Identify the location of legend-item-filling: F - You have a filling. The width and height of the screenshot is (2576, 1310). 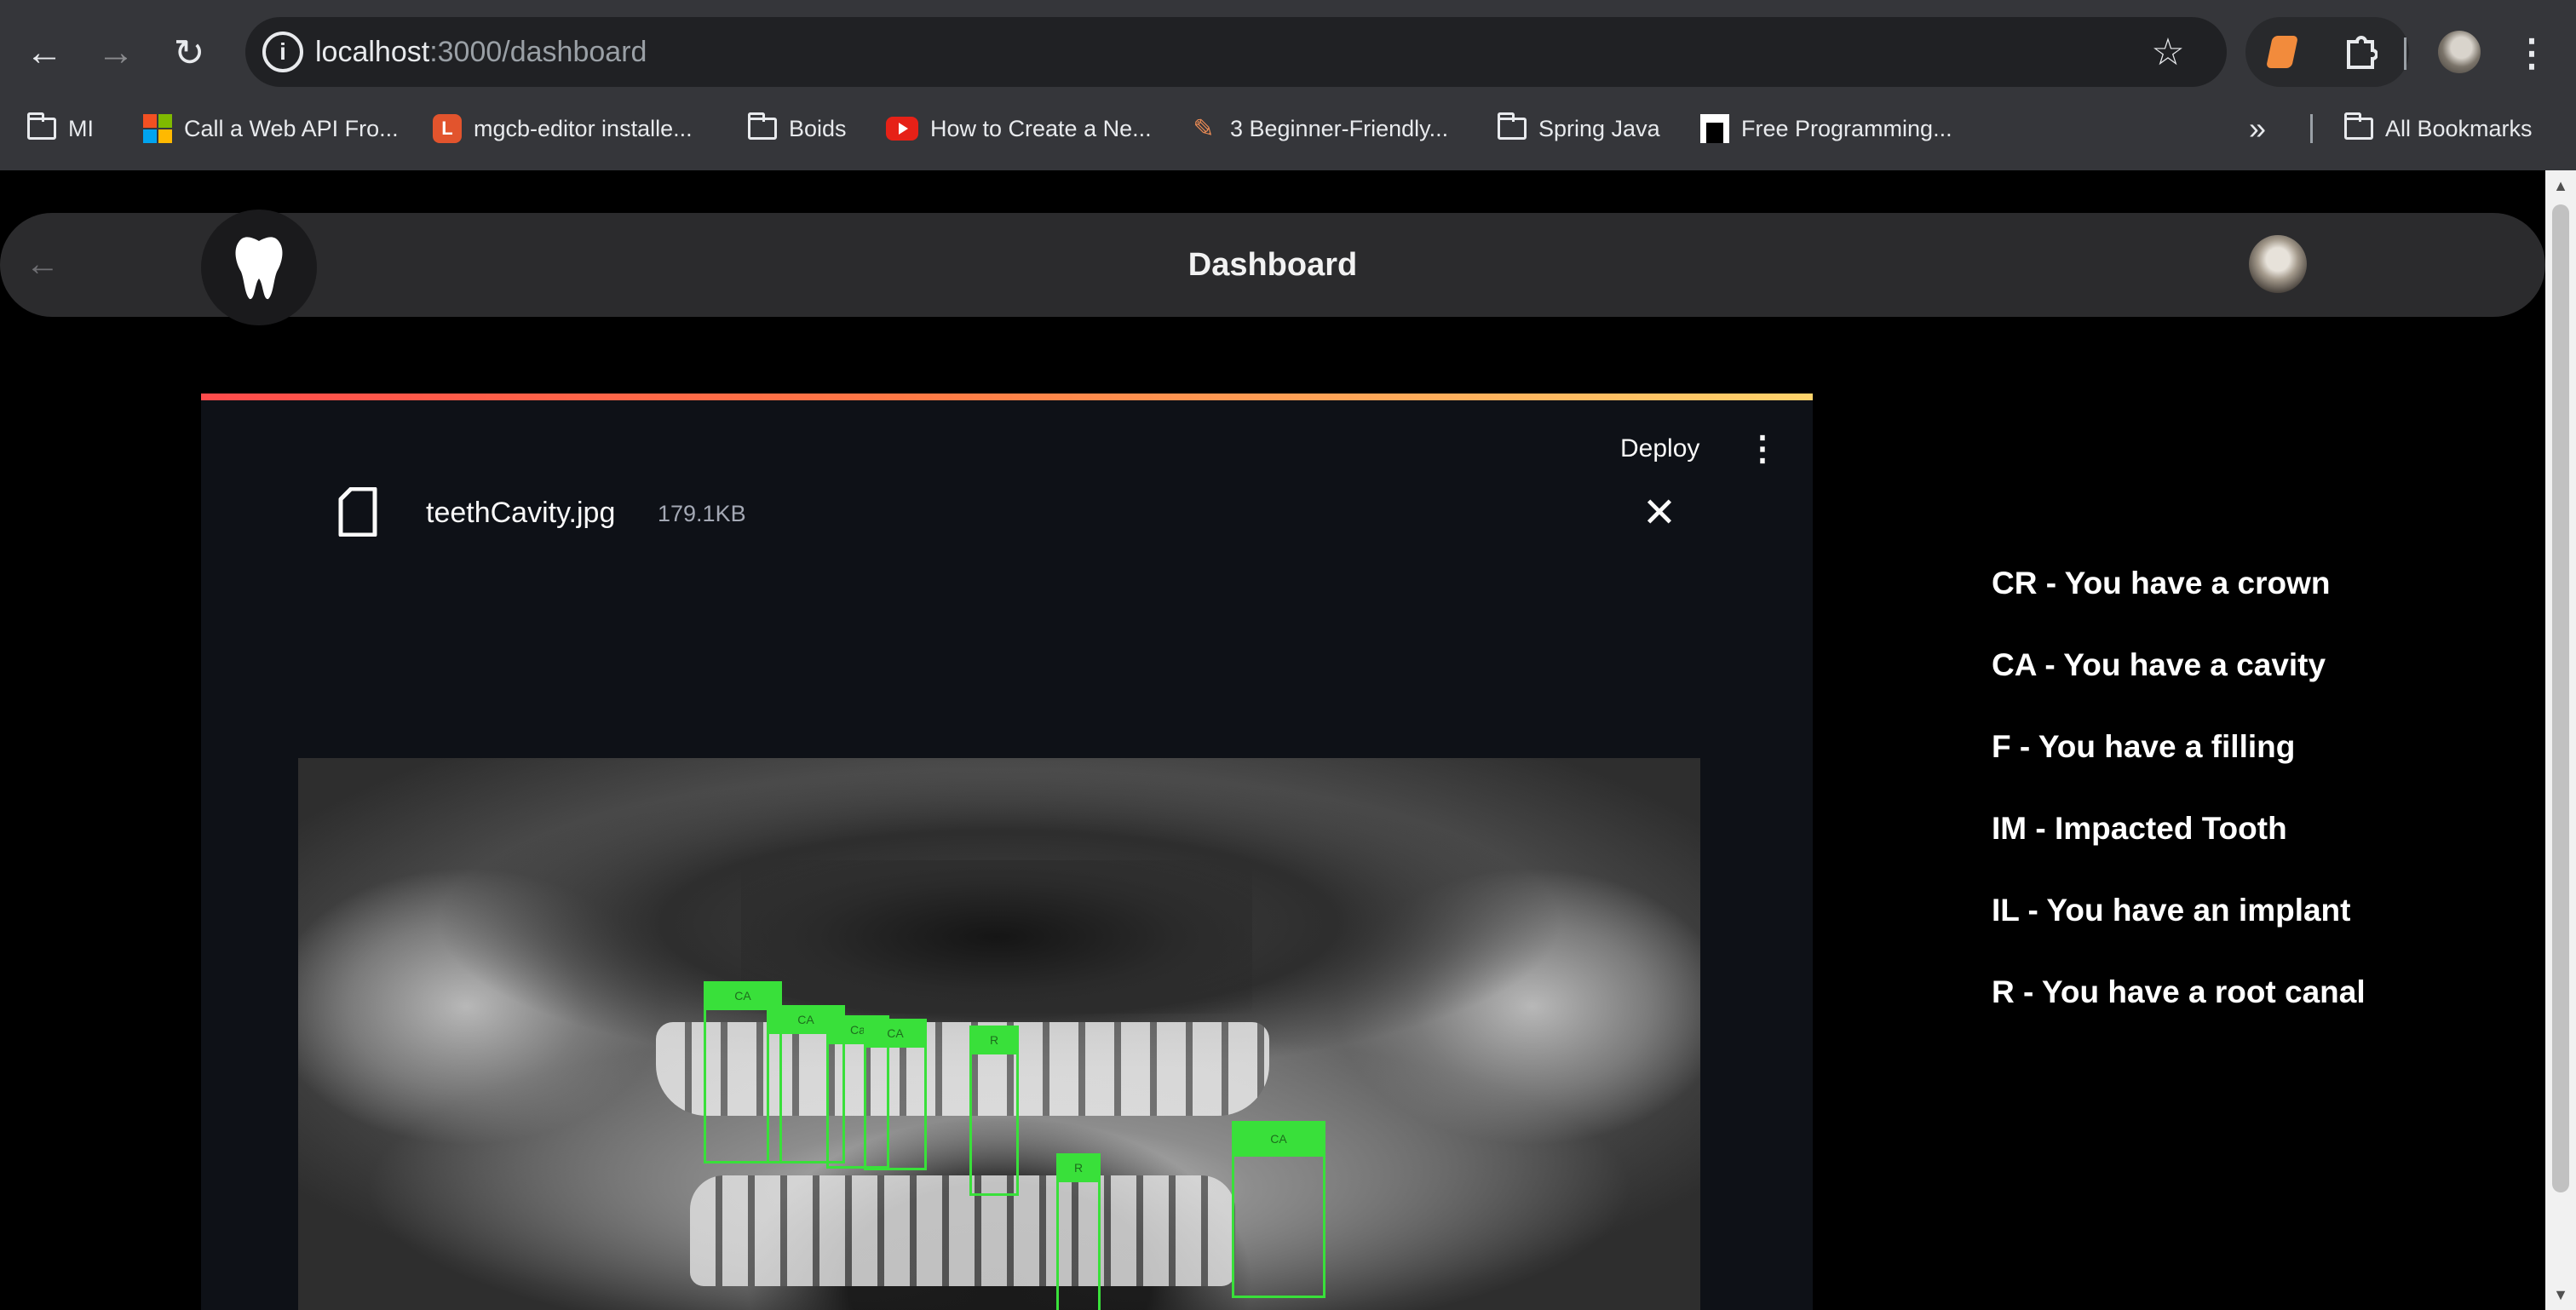
(2144, 746).